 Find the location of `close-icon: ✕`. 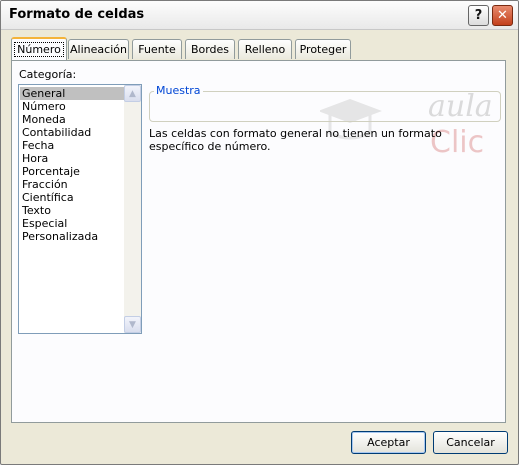

close-icon: ✕ is located at coordinates (502, 15).